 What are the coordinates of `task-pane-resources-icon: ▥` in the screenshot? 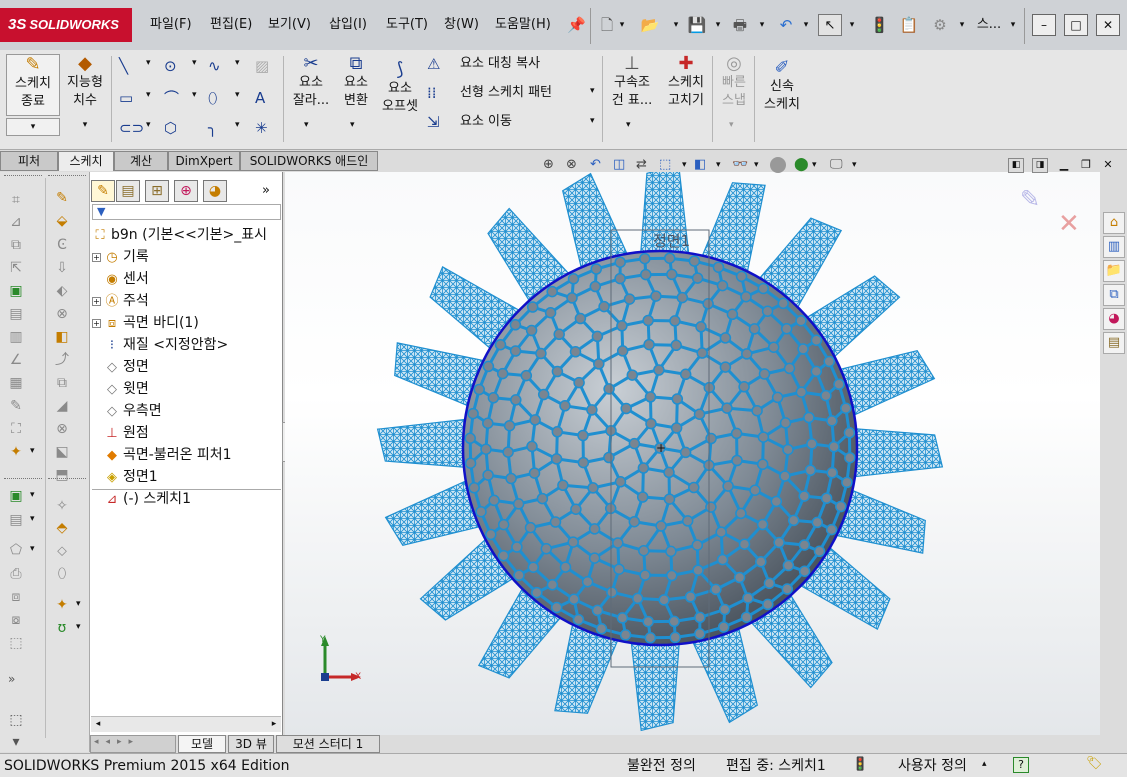 It's located at (1114, 247).